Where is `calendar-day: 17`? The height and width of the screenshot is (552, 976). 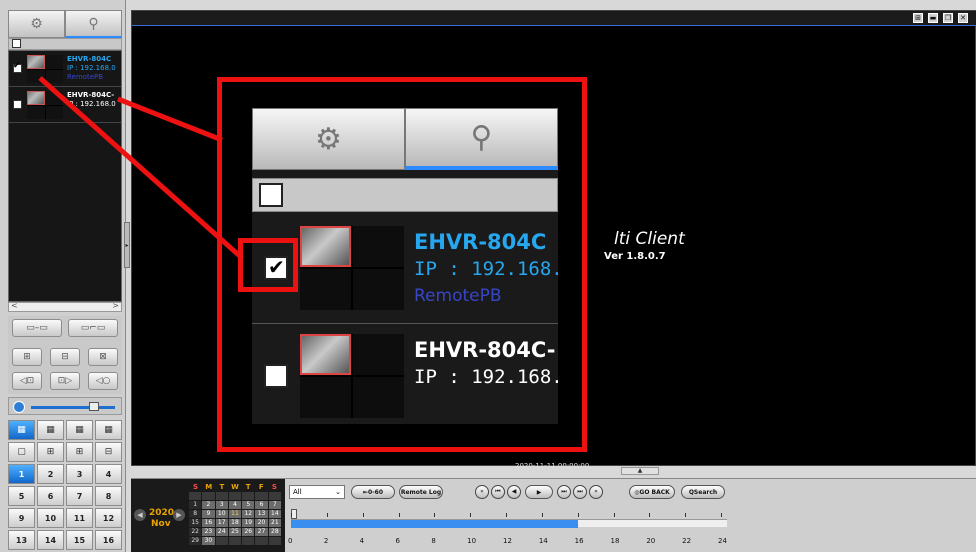 calendar-day: 17 is located at coordinates (221, 523).